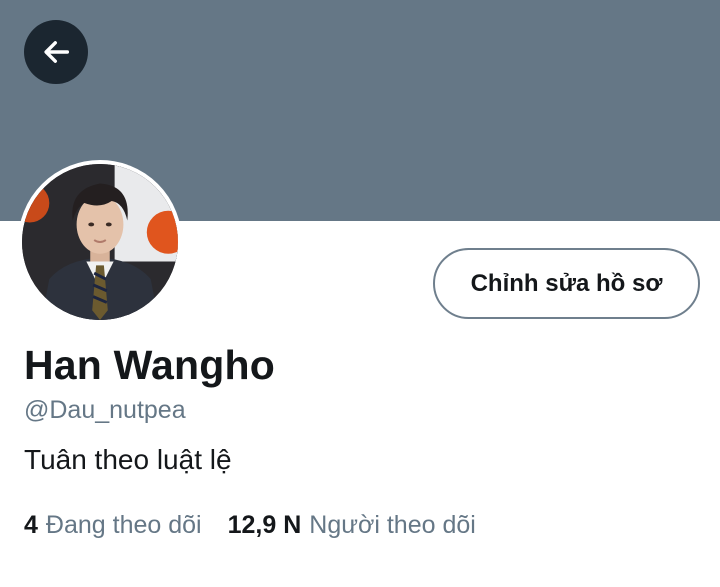 The height and width of the screenshot is (587, 720). What do you see at coordinates (566, 283) in the screenshot?
I see `edit-profile-button: Chỉnh sửa hồ sơ` at bounding box center [566, 283].